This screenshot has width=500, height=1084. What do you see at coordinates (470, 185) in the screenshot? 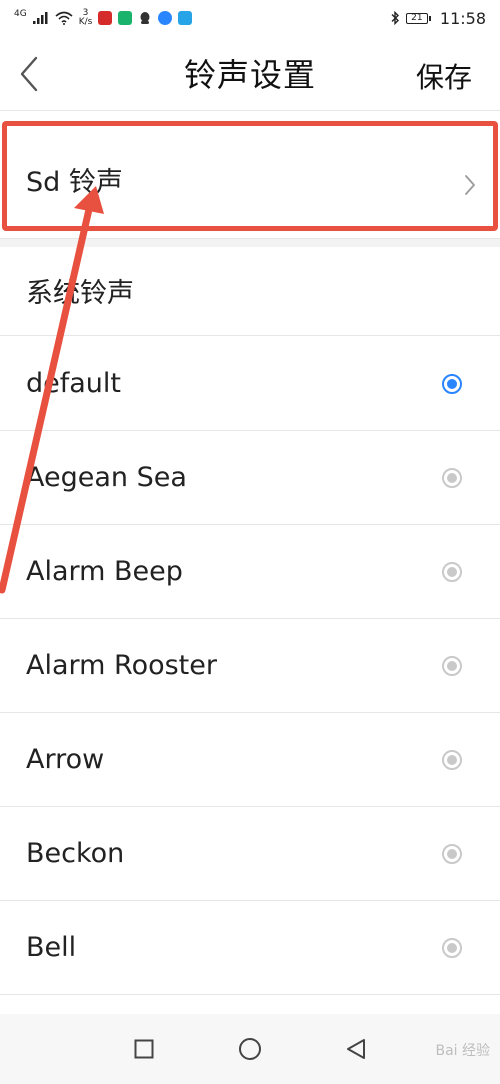
I see `chevron-right-icon` at bounding box center [470, 185].